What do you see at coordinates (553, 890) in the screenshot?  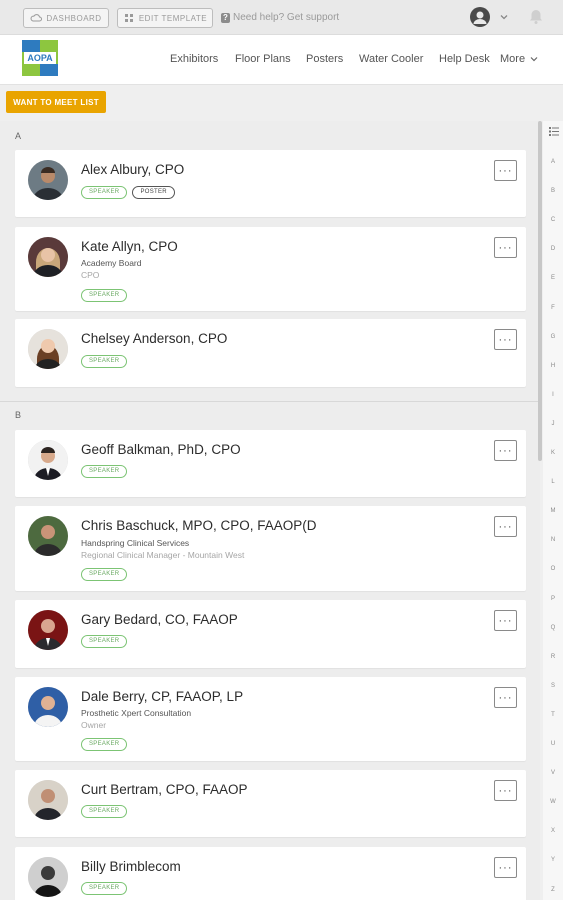 I see `alphabet-letter-z: Z` at bounding box center [553, 890].